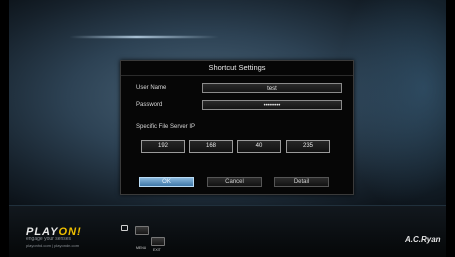 The height and width of the screenshot is (257, 455). Describe the element at coordinates (423, 239) in the screenshot. I see `acryan-brand: A.C.Ryan` at that location.